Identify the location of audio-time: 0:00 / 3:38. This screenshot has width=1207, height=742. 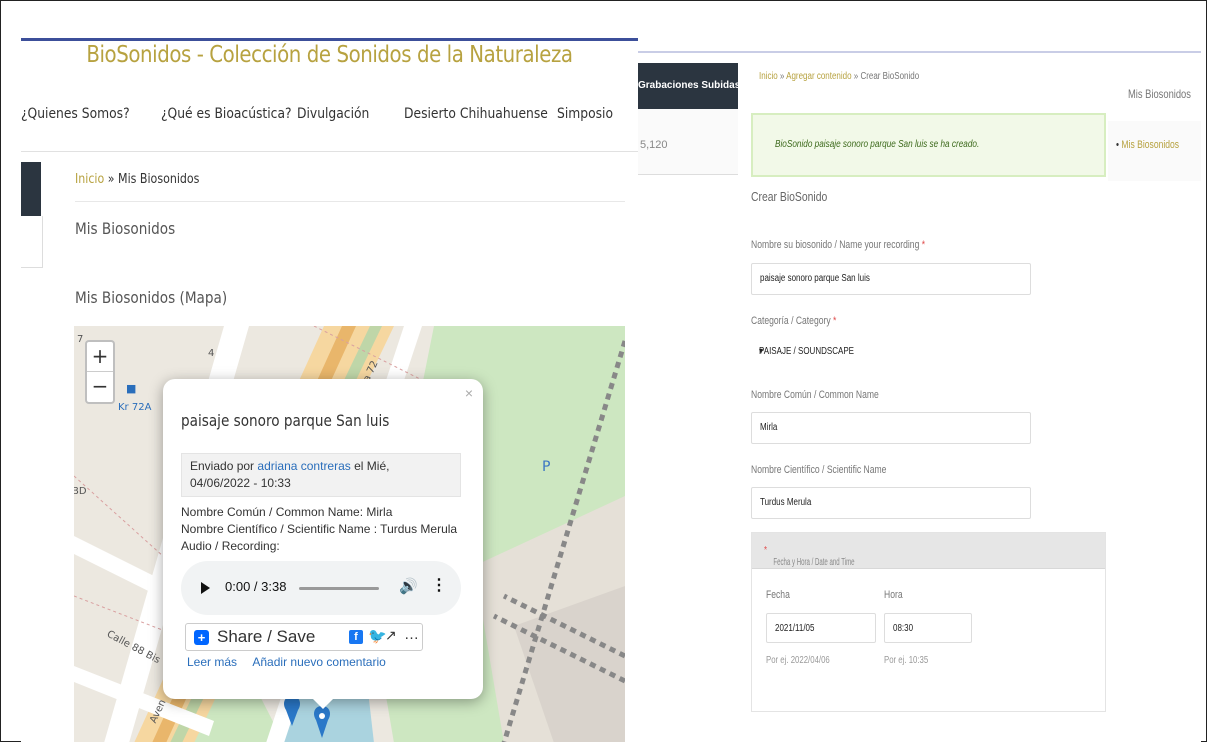
(256, 586).